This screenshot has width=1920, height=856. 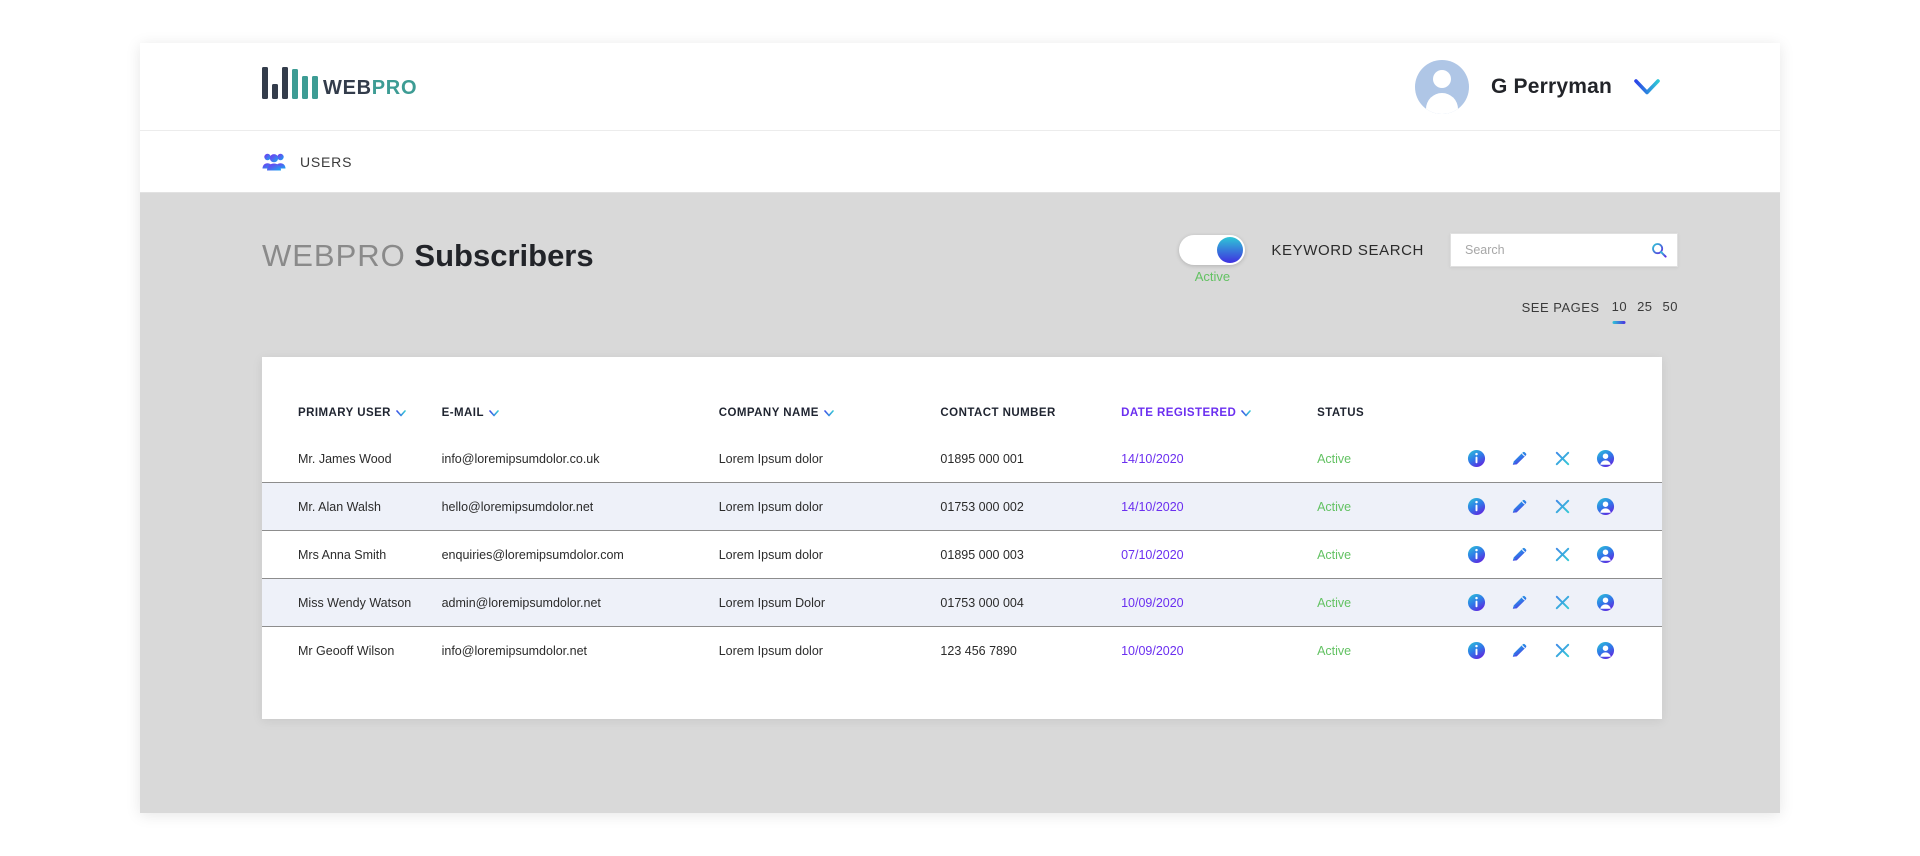 I want to click on email-cell: hello@loremipsumdolor.net, so click(x=580, y=506).